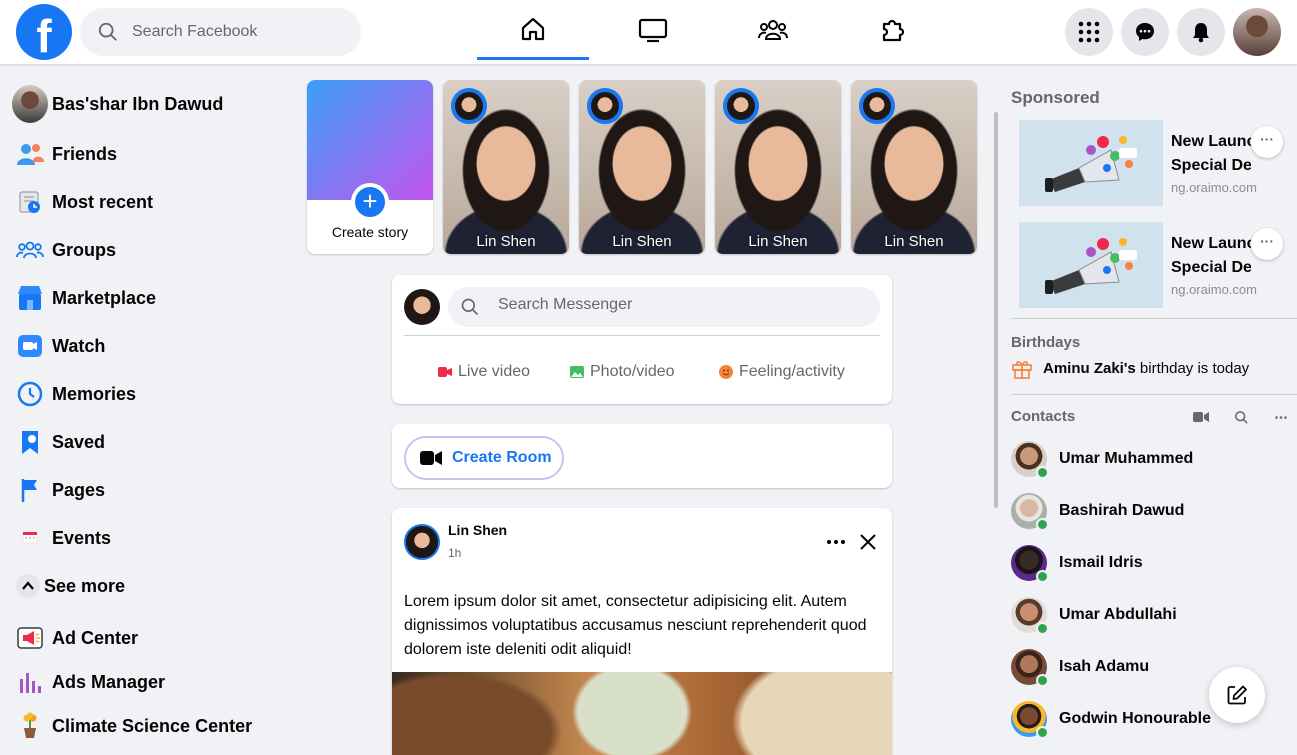 Image resolution: width=1297 pixels, height=755 pixels. I want to click on contact-item: Umar Abdullahi, so click(1151, 615).